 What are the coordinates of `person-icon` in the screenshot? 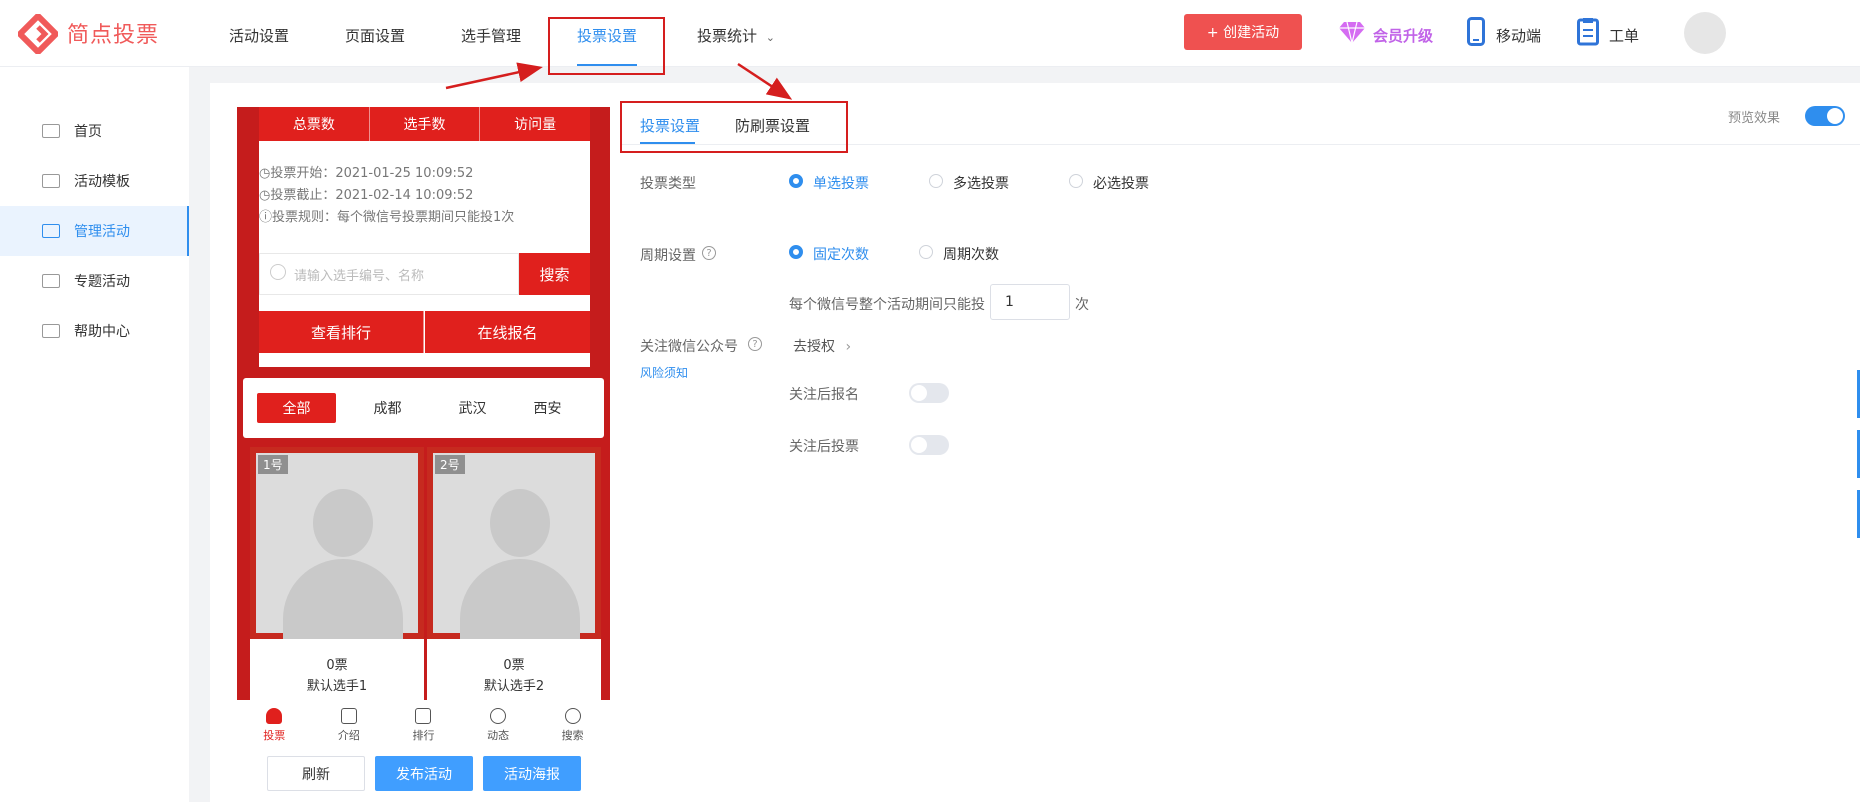 It's located at (274, 715).